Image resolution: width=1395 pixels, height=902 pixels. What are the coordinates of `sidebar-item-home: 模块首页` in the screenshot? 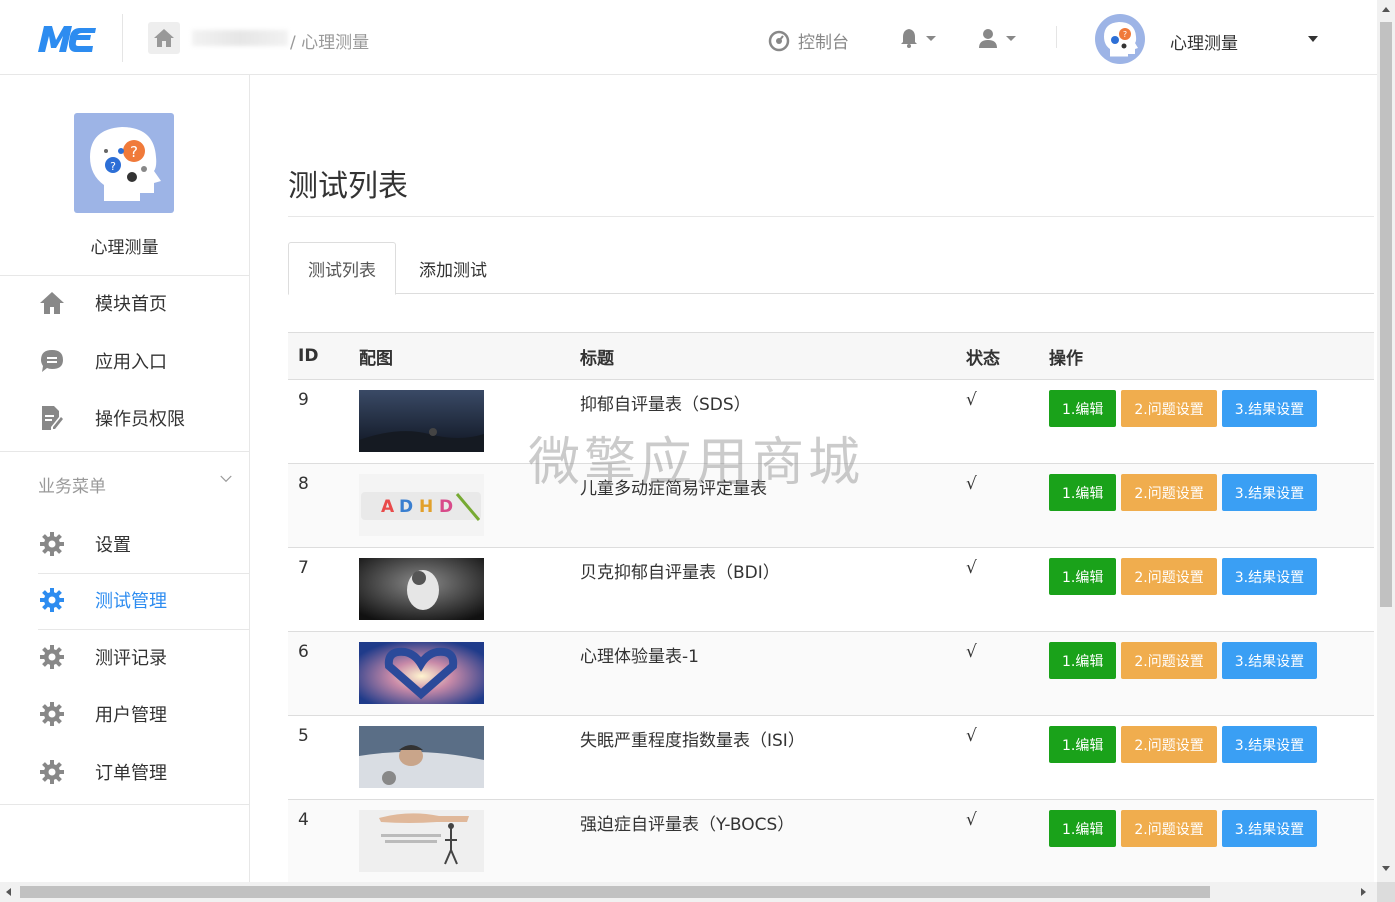 It's located at (124, 303).